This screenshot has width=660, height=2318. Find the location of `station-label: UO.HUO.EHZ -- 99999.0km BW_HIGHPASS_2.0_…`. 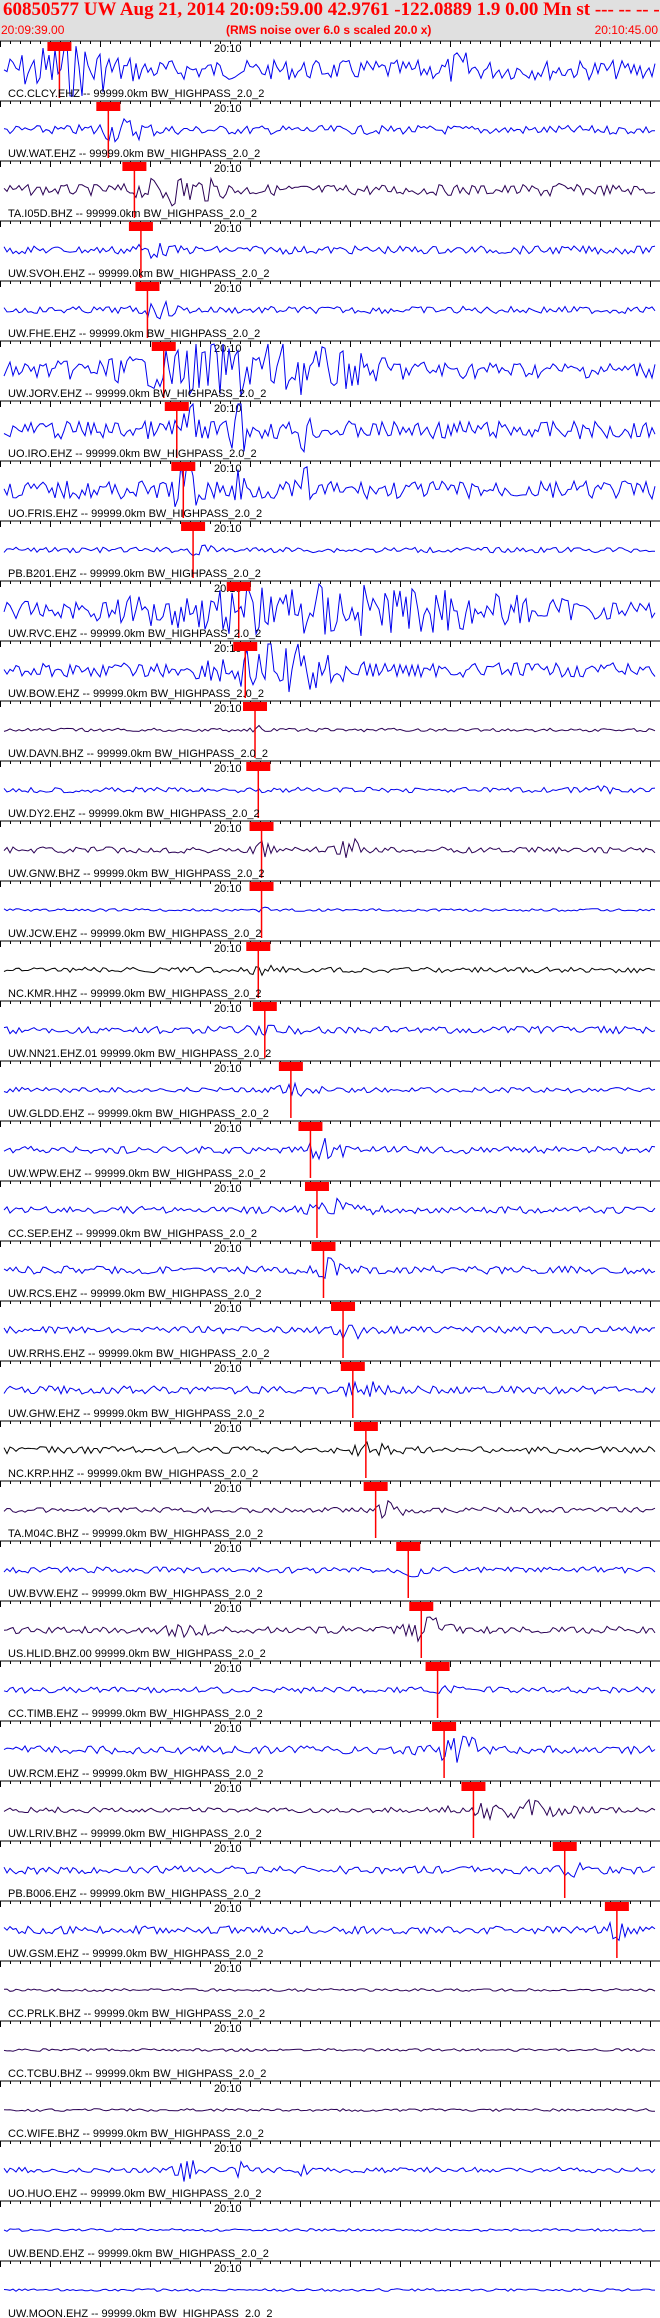

station-label: UO.HUO.EHZ -- 99999.0km BW_HIGHPASS_2.0_… is located at coordinates (135, 2194).